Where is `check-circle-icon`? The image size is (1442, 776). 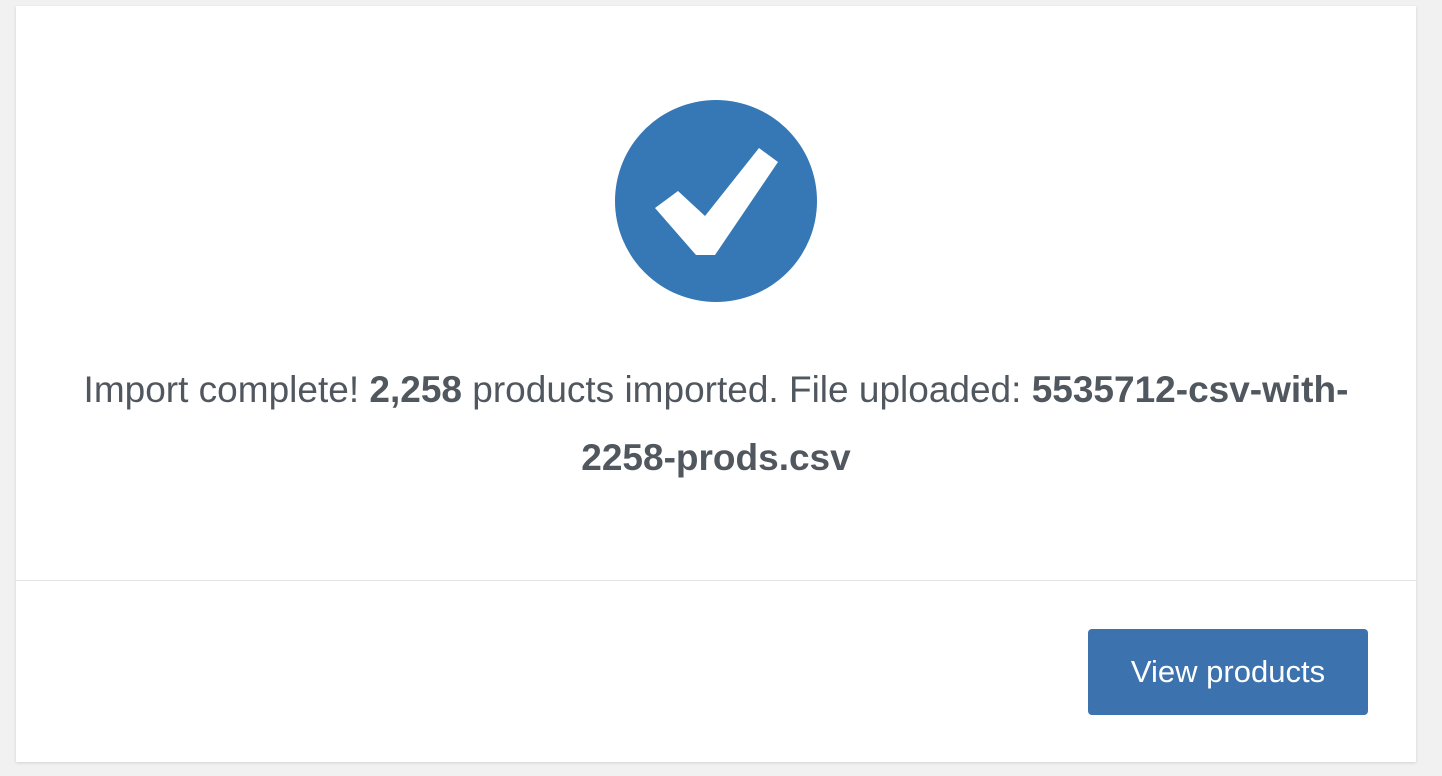 check-circle-icon is located at coordinates (716, 201).